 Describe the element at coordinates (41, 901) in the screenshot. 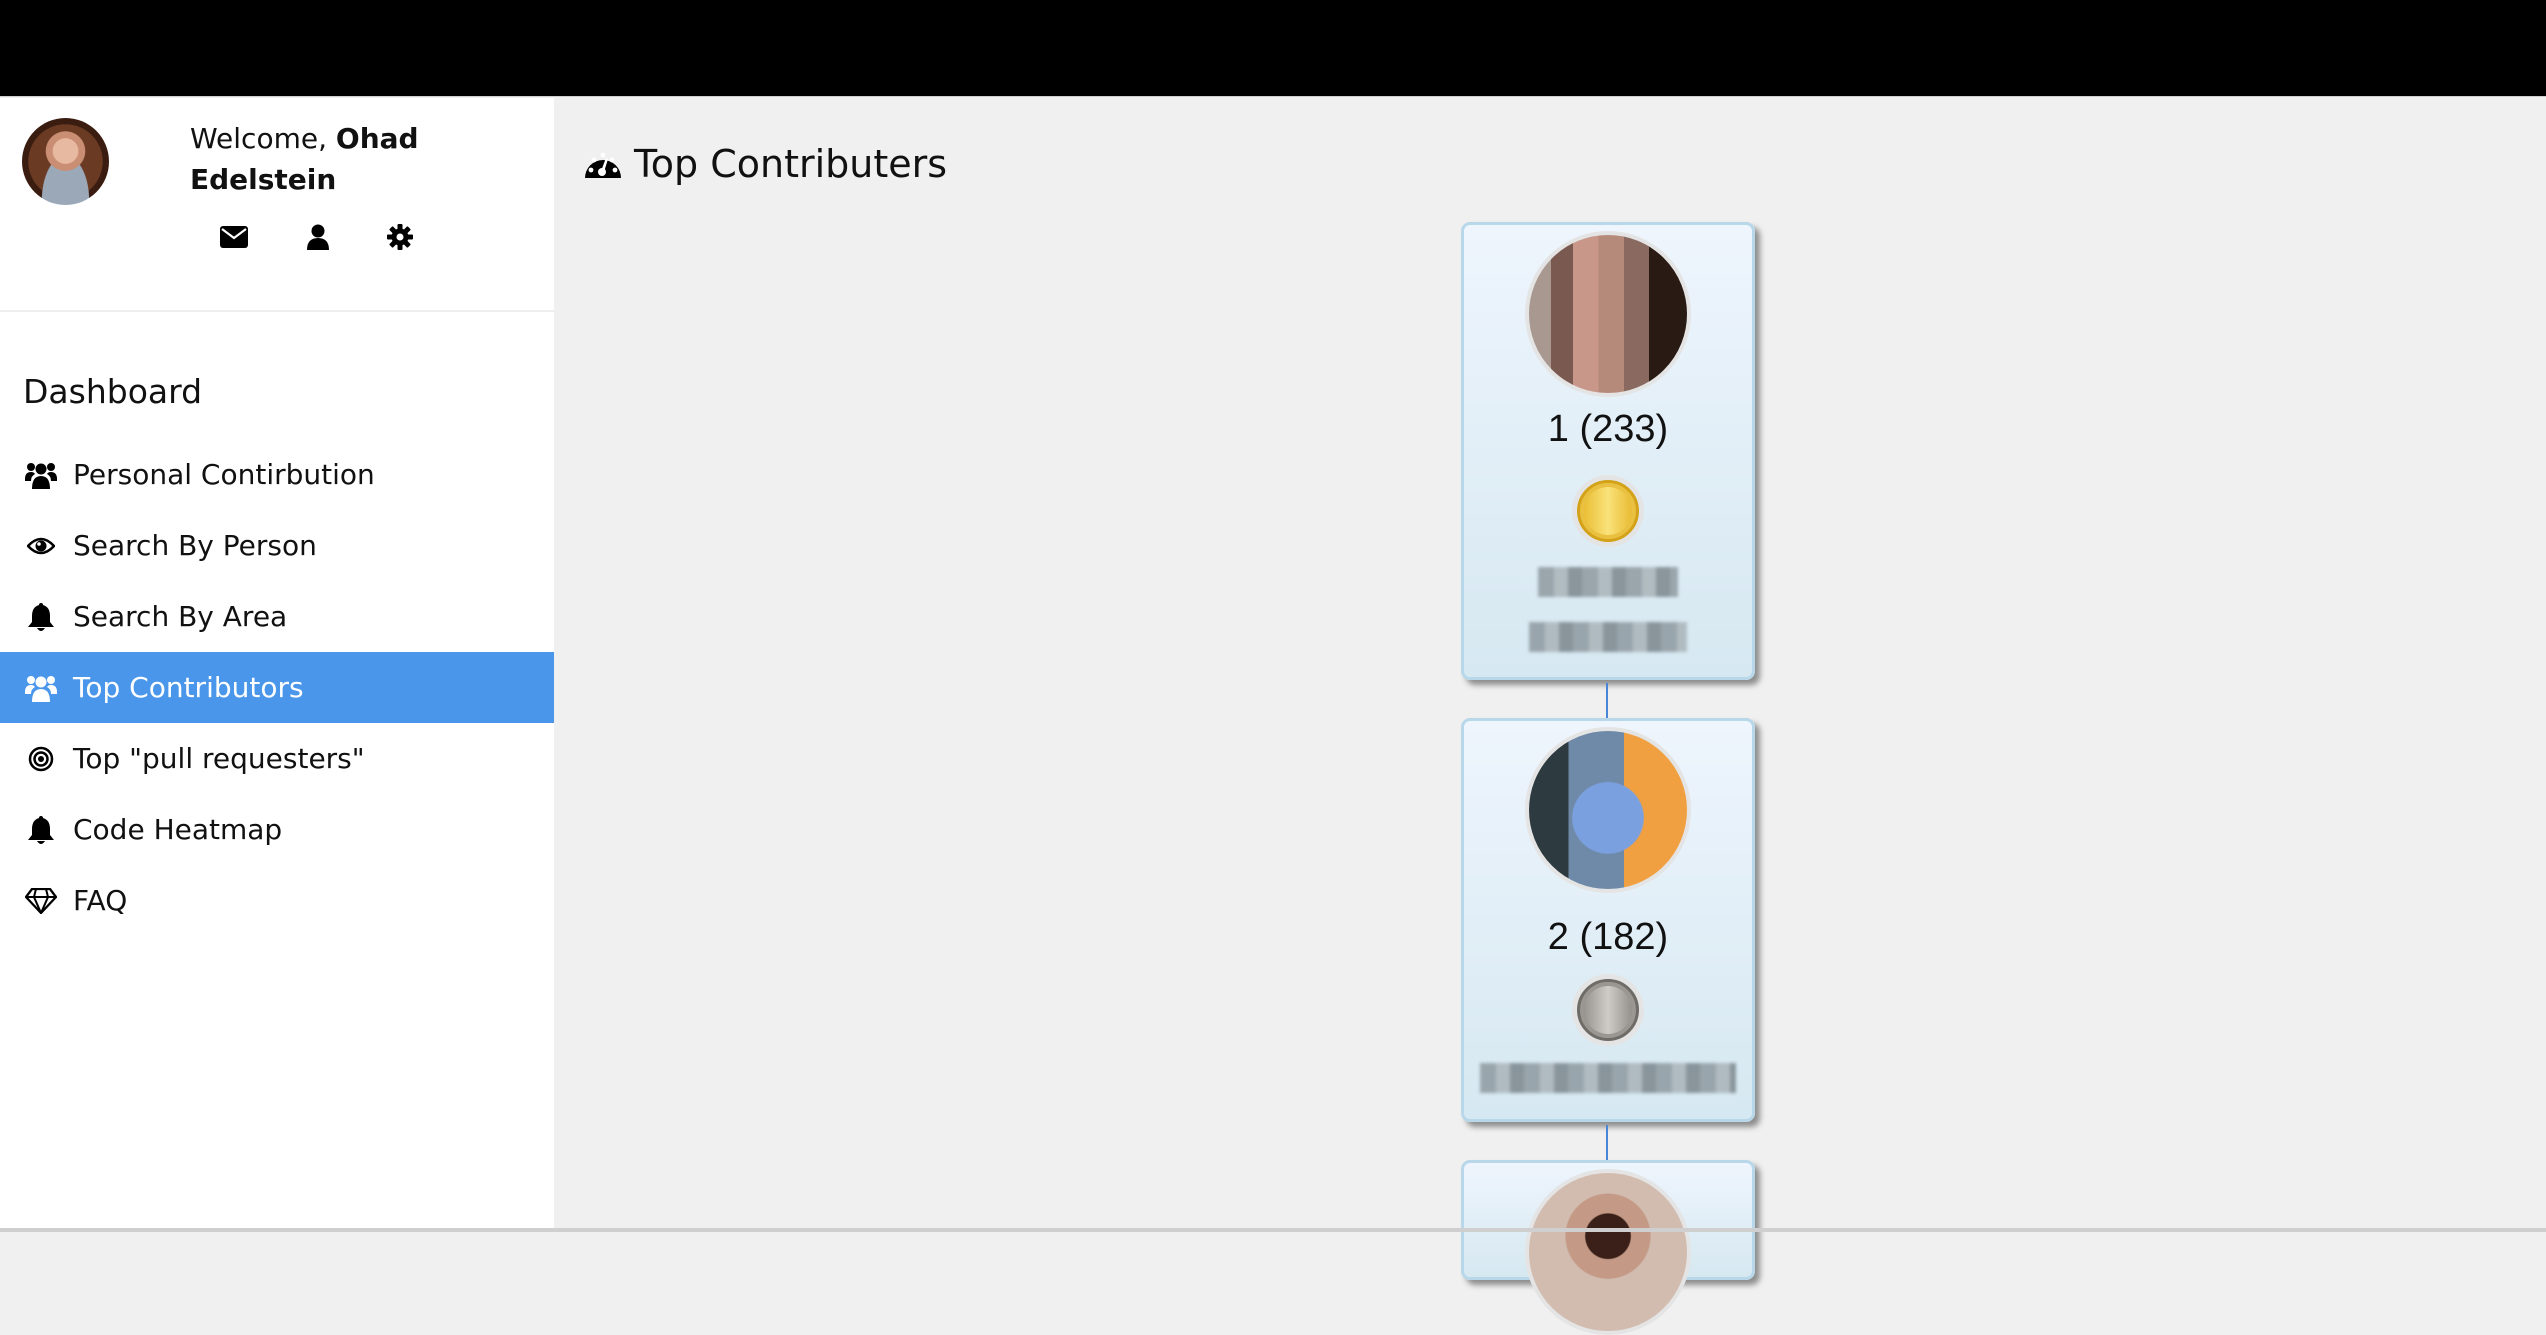

I see `diamond-icon` at that location.